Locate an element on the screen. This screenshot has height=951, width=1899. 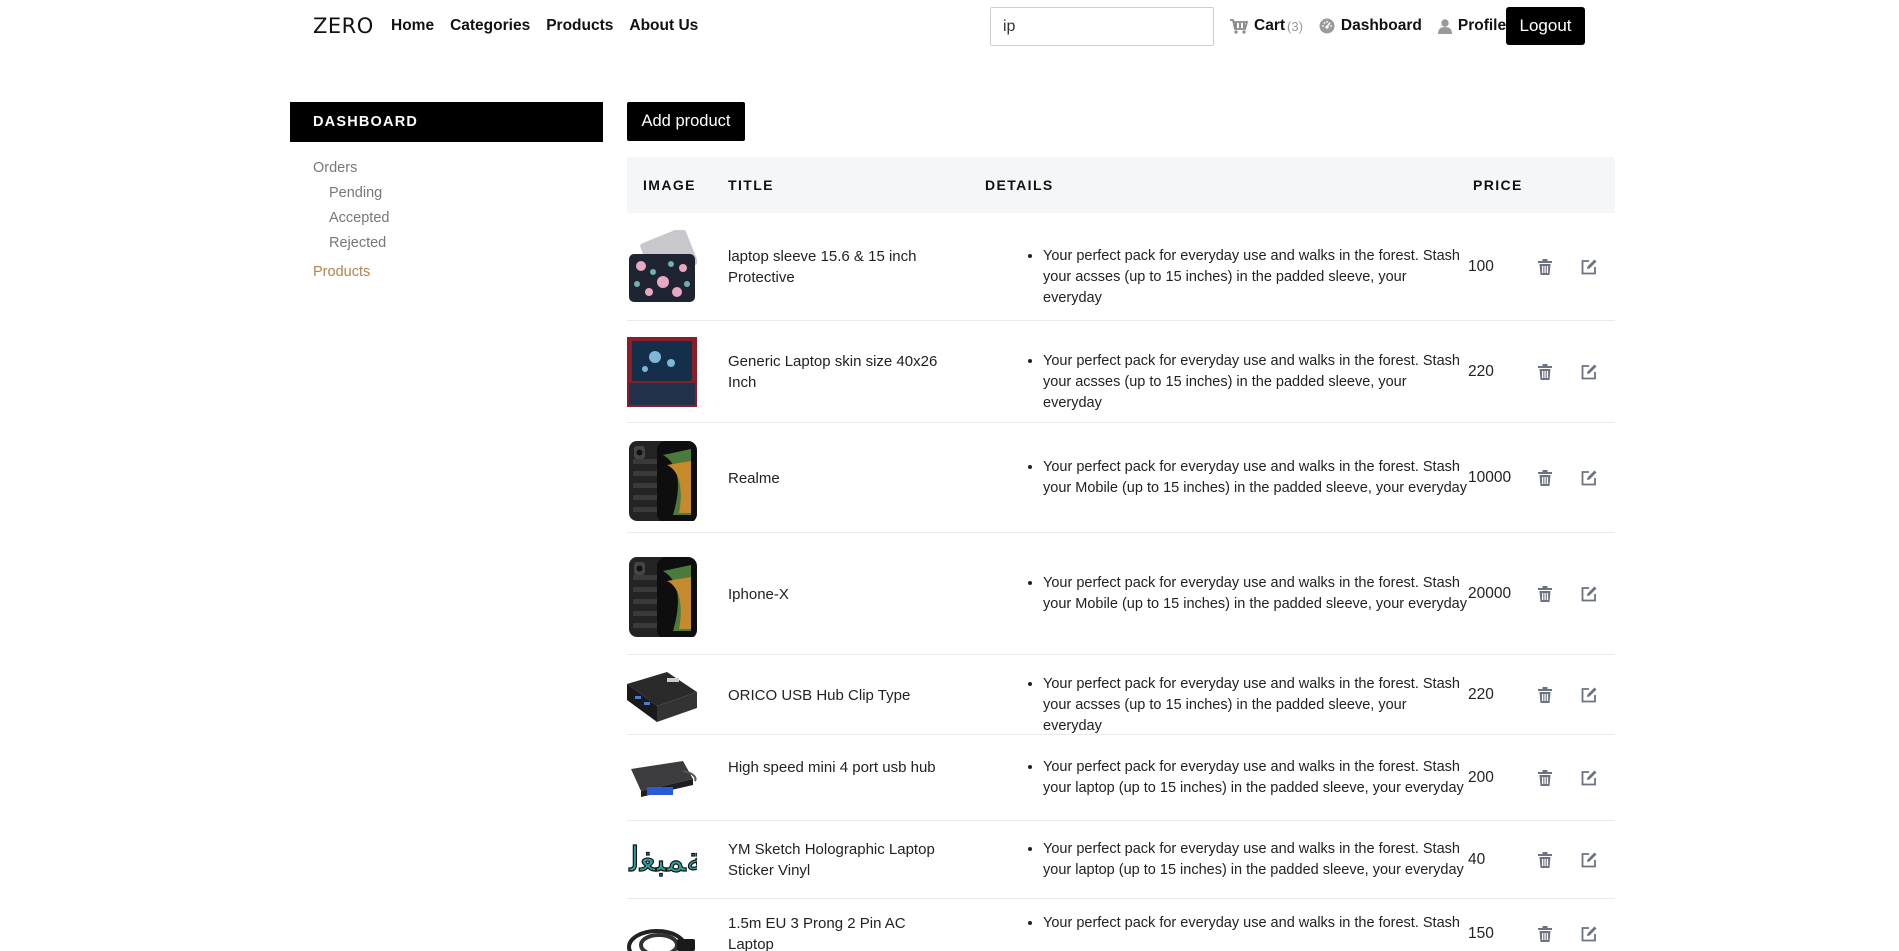
column-header-image: IMAGE is located at coordinates (669, 185).